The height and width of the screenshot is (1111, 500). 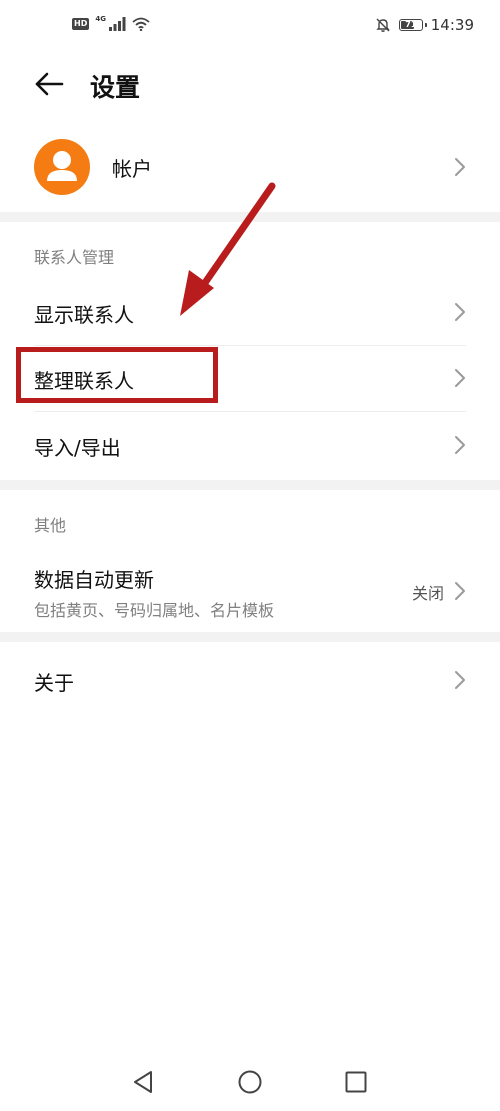 What do you see at coordinates (250, 378) in the screenshot?
I see `organize-contacts-row: 整理联系人` at bounding box center [250, 378].